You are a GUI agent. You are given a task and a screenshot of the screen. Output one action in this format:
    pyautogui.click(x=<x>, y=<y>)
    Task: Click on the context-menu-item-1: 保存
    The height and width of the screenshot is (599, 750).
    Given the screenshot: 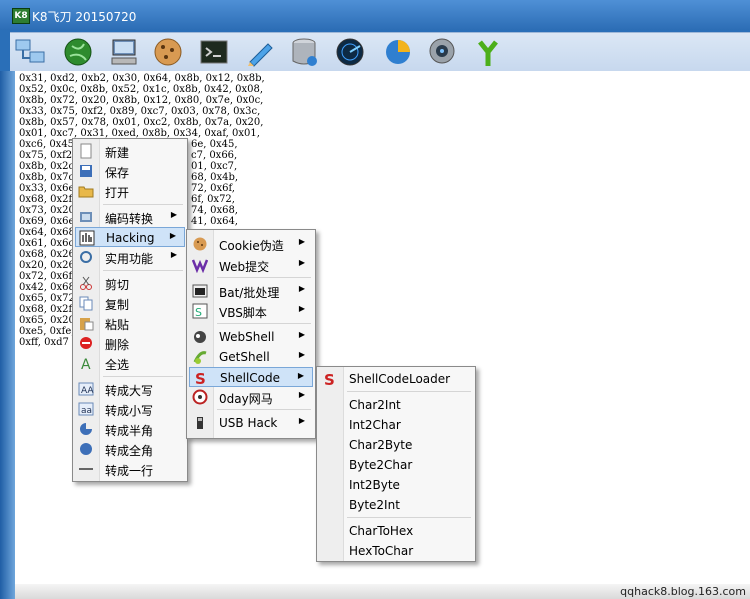 What is the action you would take?
    pyautogui.click(x=130, y=171)
    